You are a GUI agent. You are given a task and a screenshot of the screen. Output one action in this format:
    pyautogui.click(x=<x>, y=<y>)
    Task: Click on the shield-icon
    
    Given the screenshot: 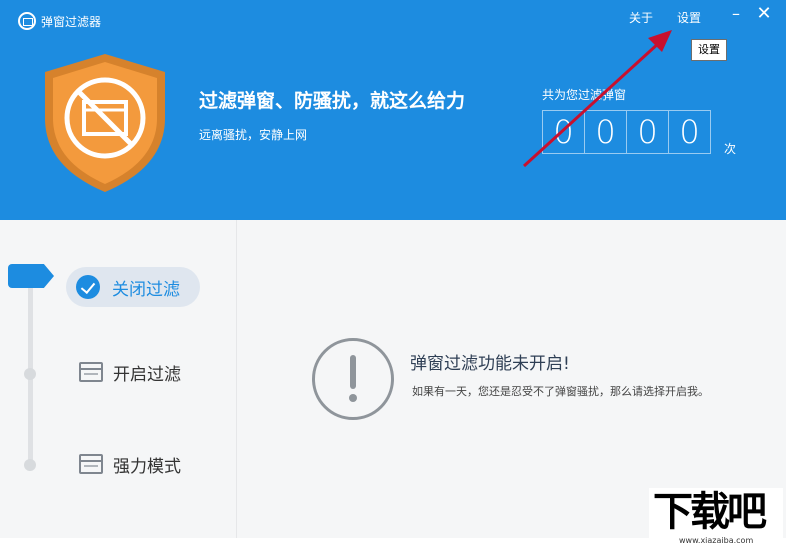 What is the action you would take?
    pyautogui.click(x=105, y=123)
    